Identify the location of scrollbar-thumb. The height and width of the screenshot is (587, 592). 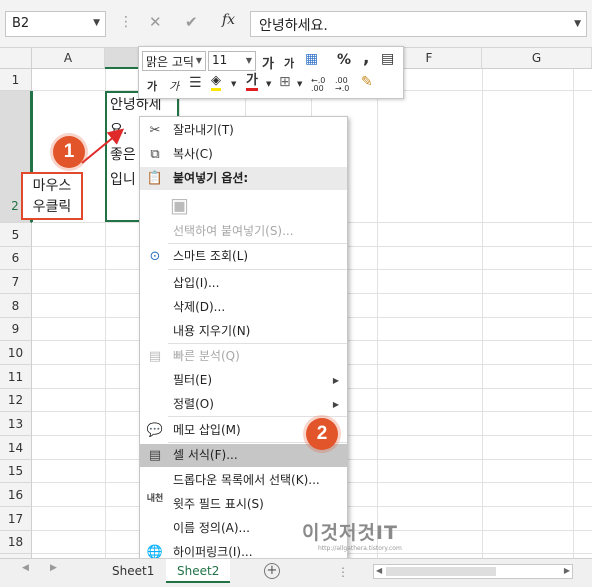
(441, 571).